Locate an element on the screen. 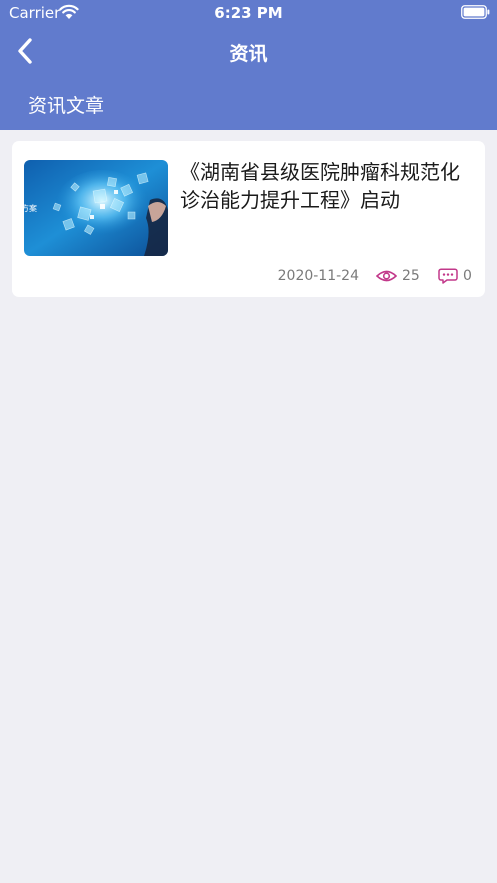  article-thumbnail: 方案 is located at coordinates (96, 208).